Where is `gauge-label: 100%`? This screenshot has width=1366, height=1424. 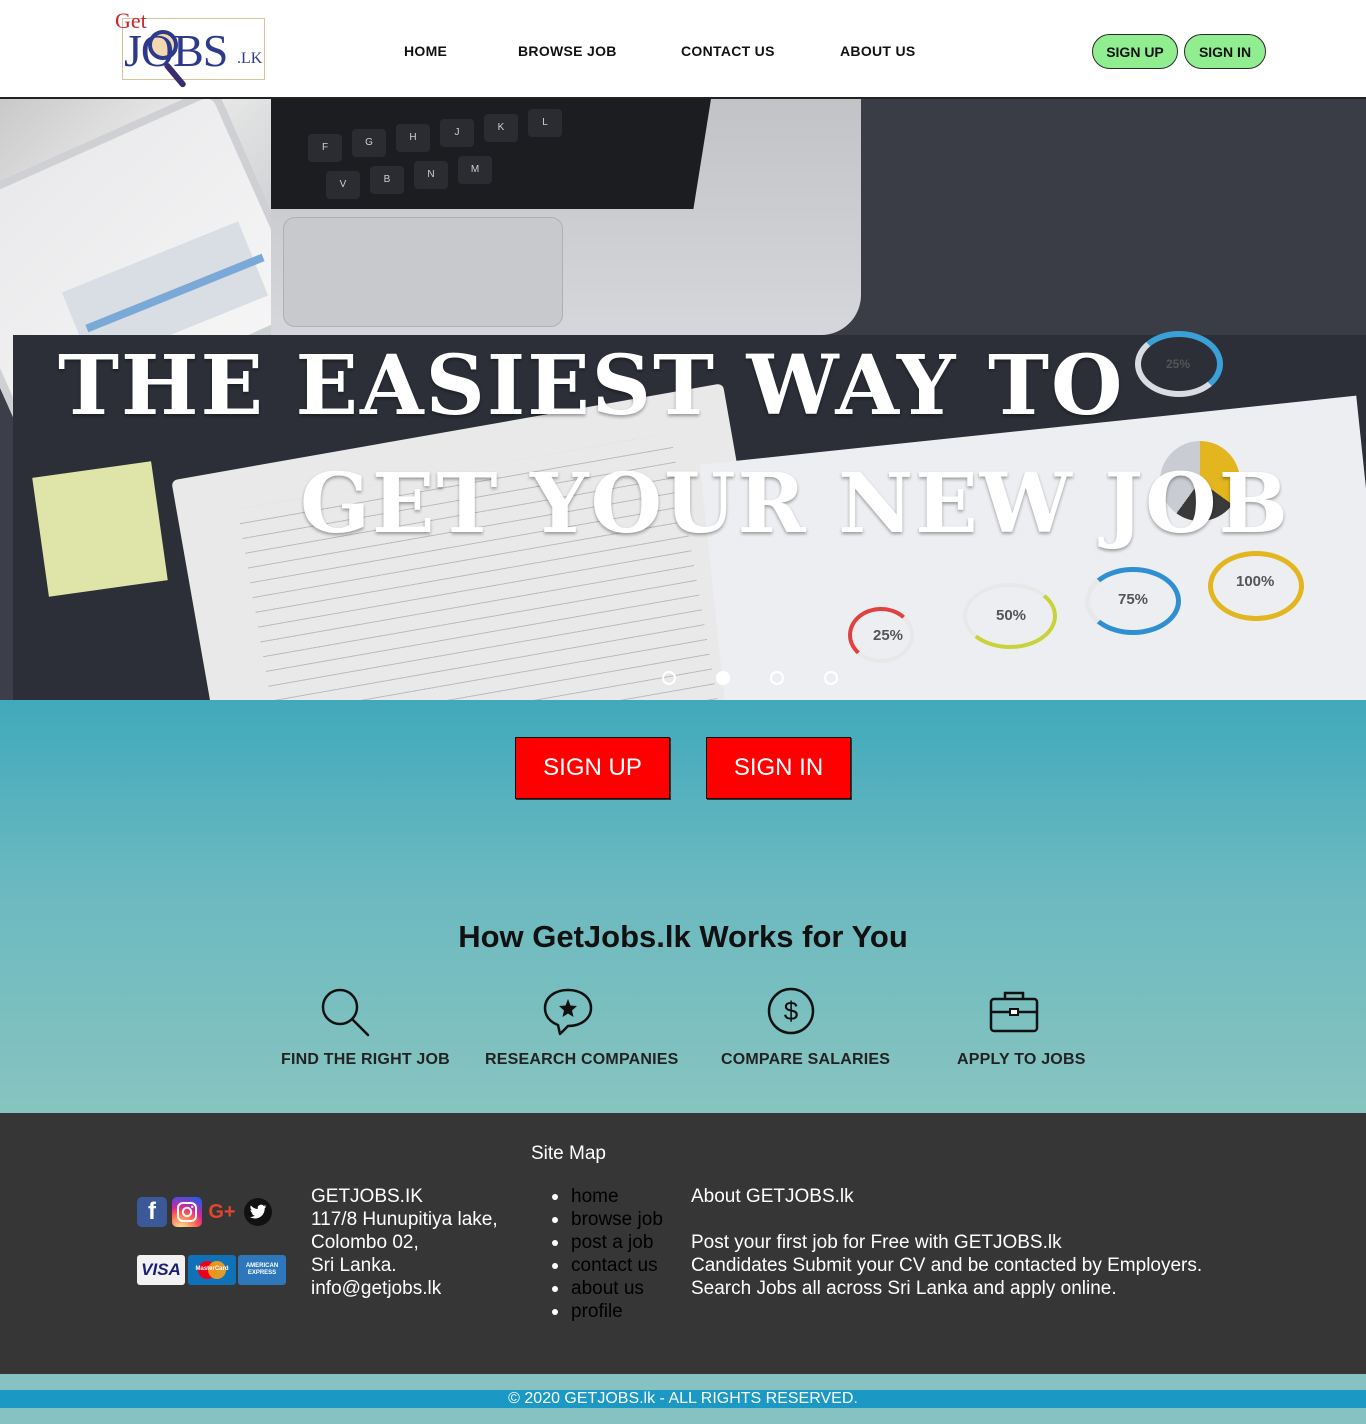 gauge-label: 100% is located at coordinates (1255, 581).